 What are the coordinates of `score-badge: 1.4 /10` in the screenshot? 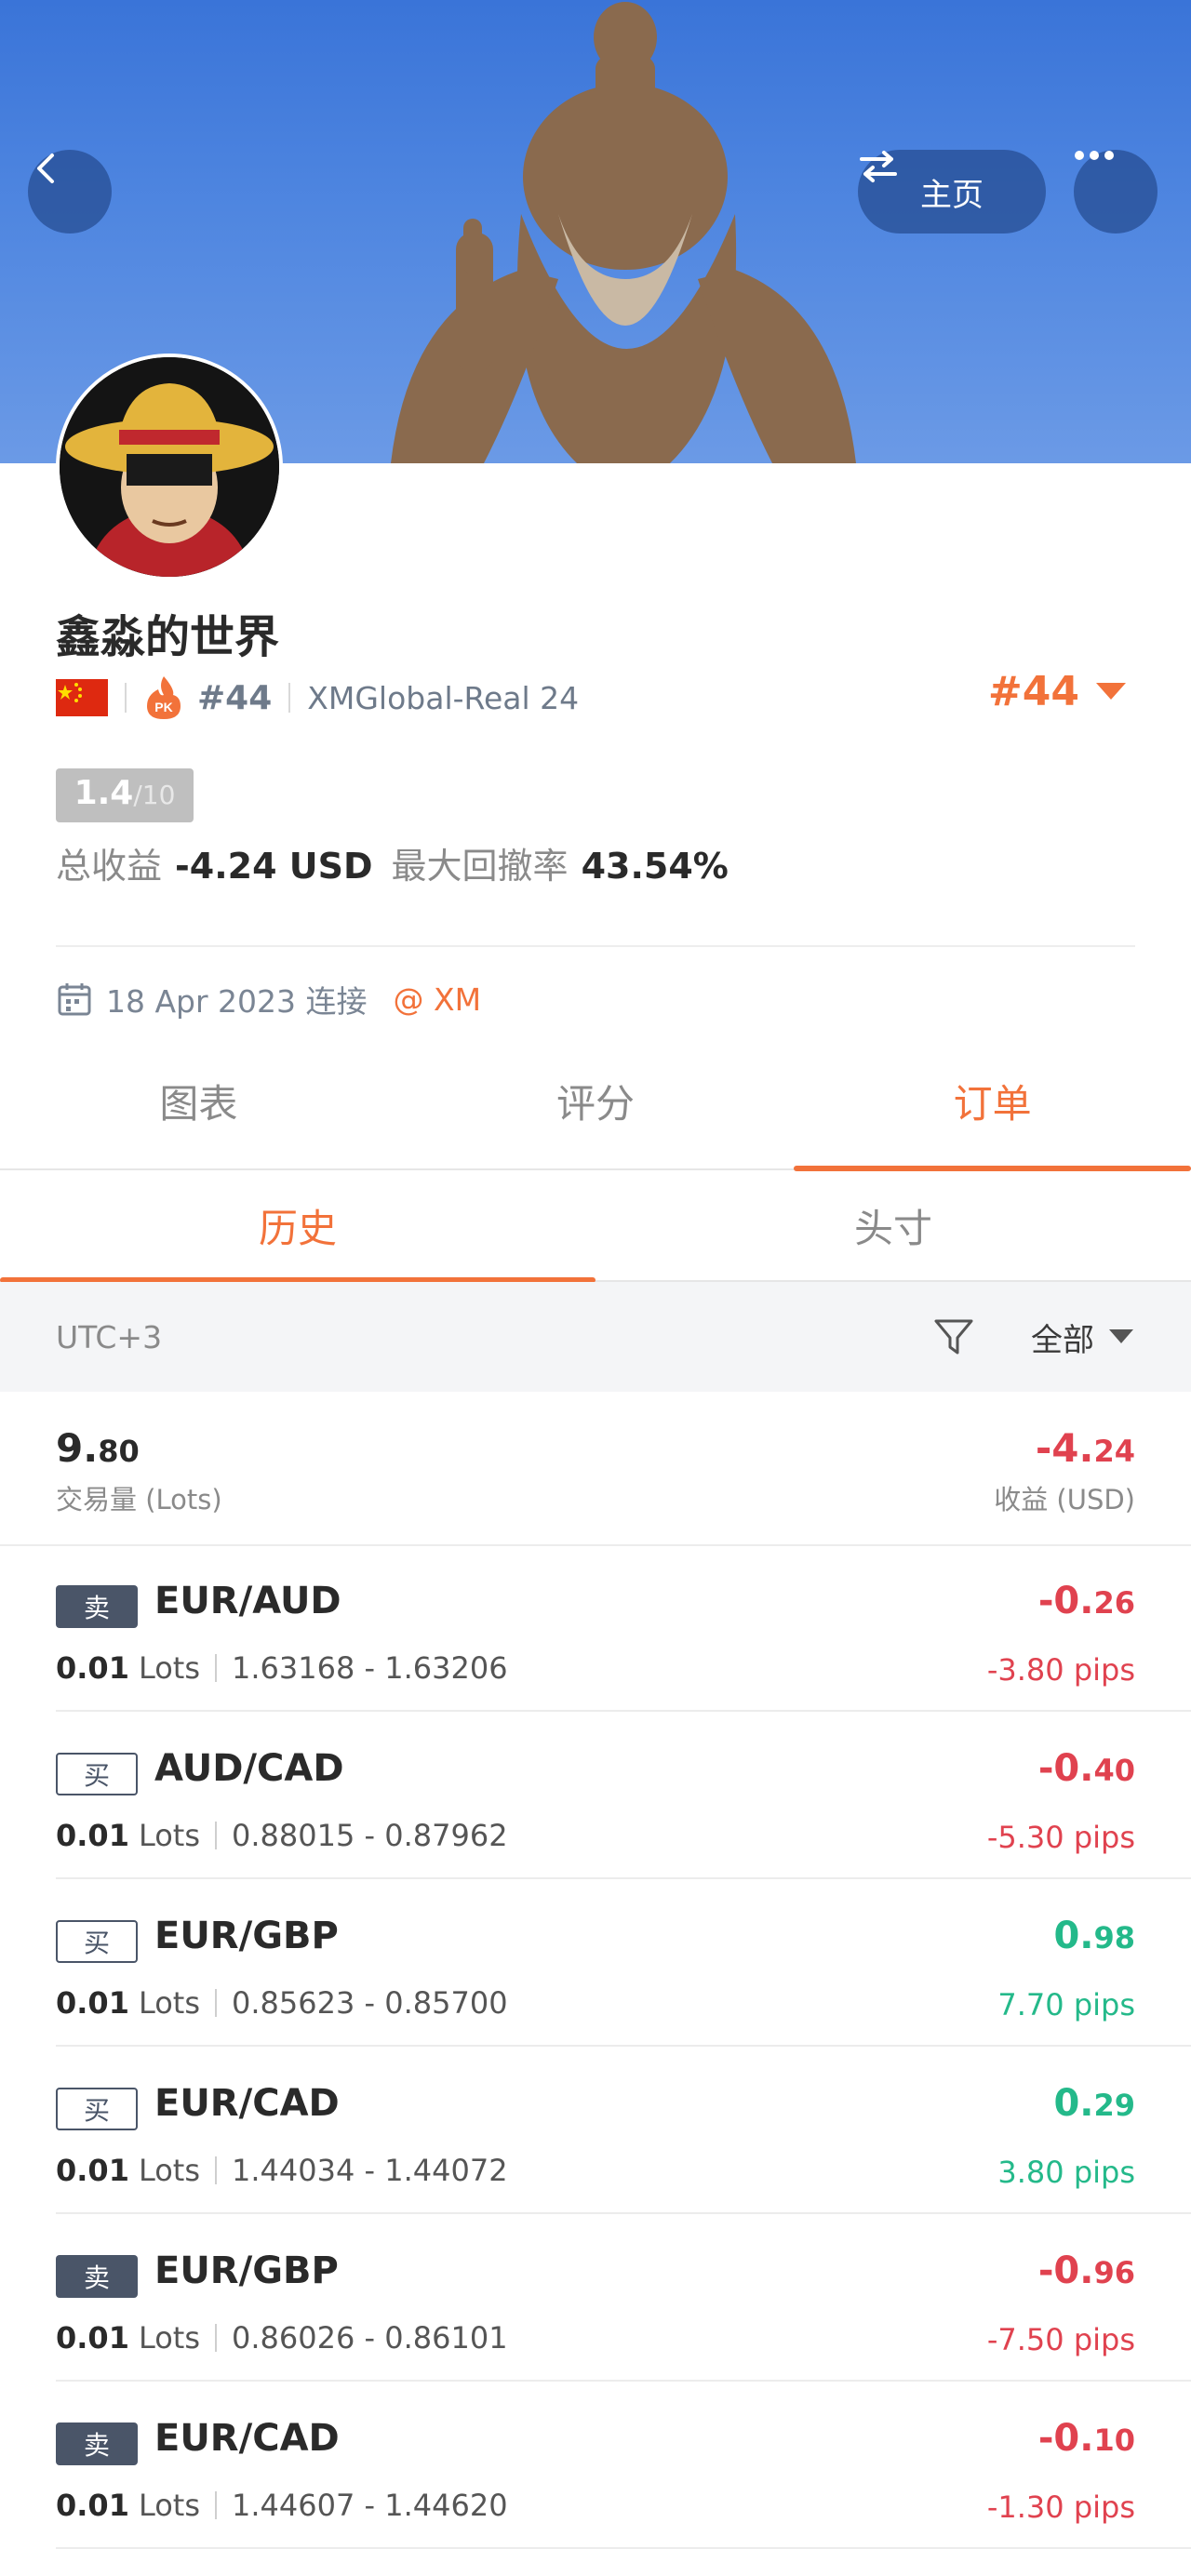 It's located at (125, 795).